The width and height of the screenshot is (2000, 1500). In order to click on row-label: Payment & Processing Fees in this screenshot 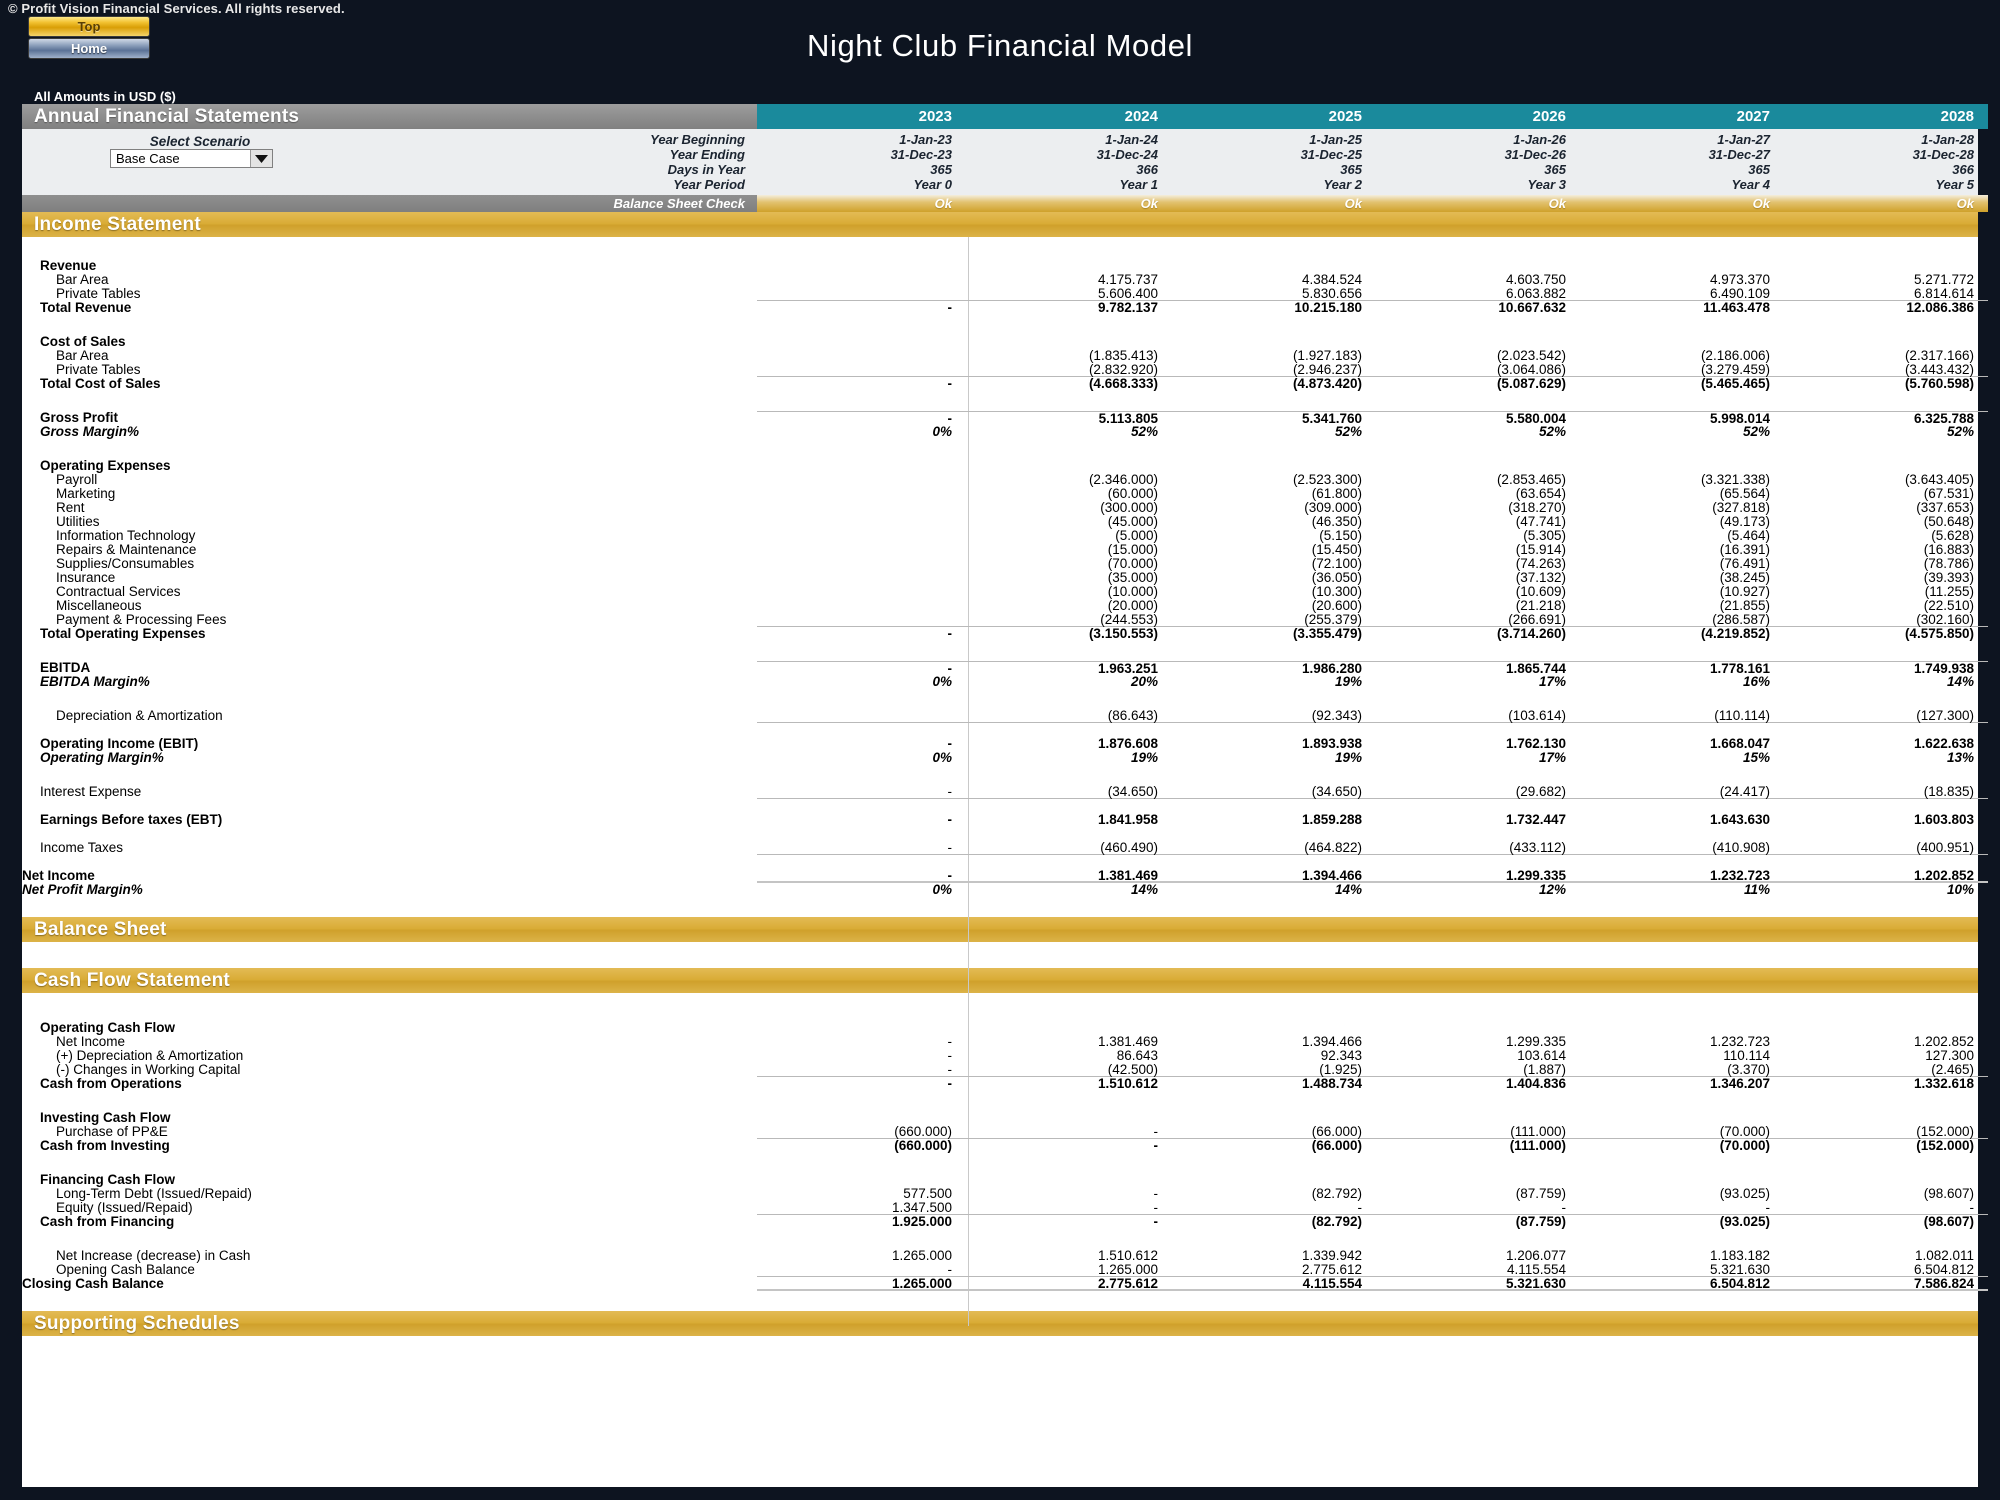, I will do `click(141, 619)`.